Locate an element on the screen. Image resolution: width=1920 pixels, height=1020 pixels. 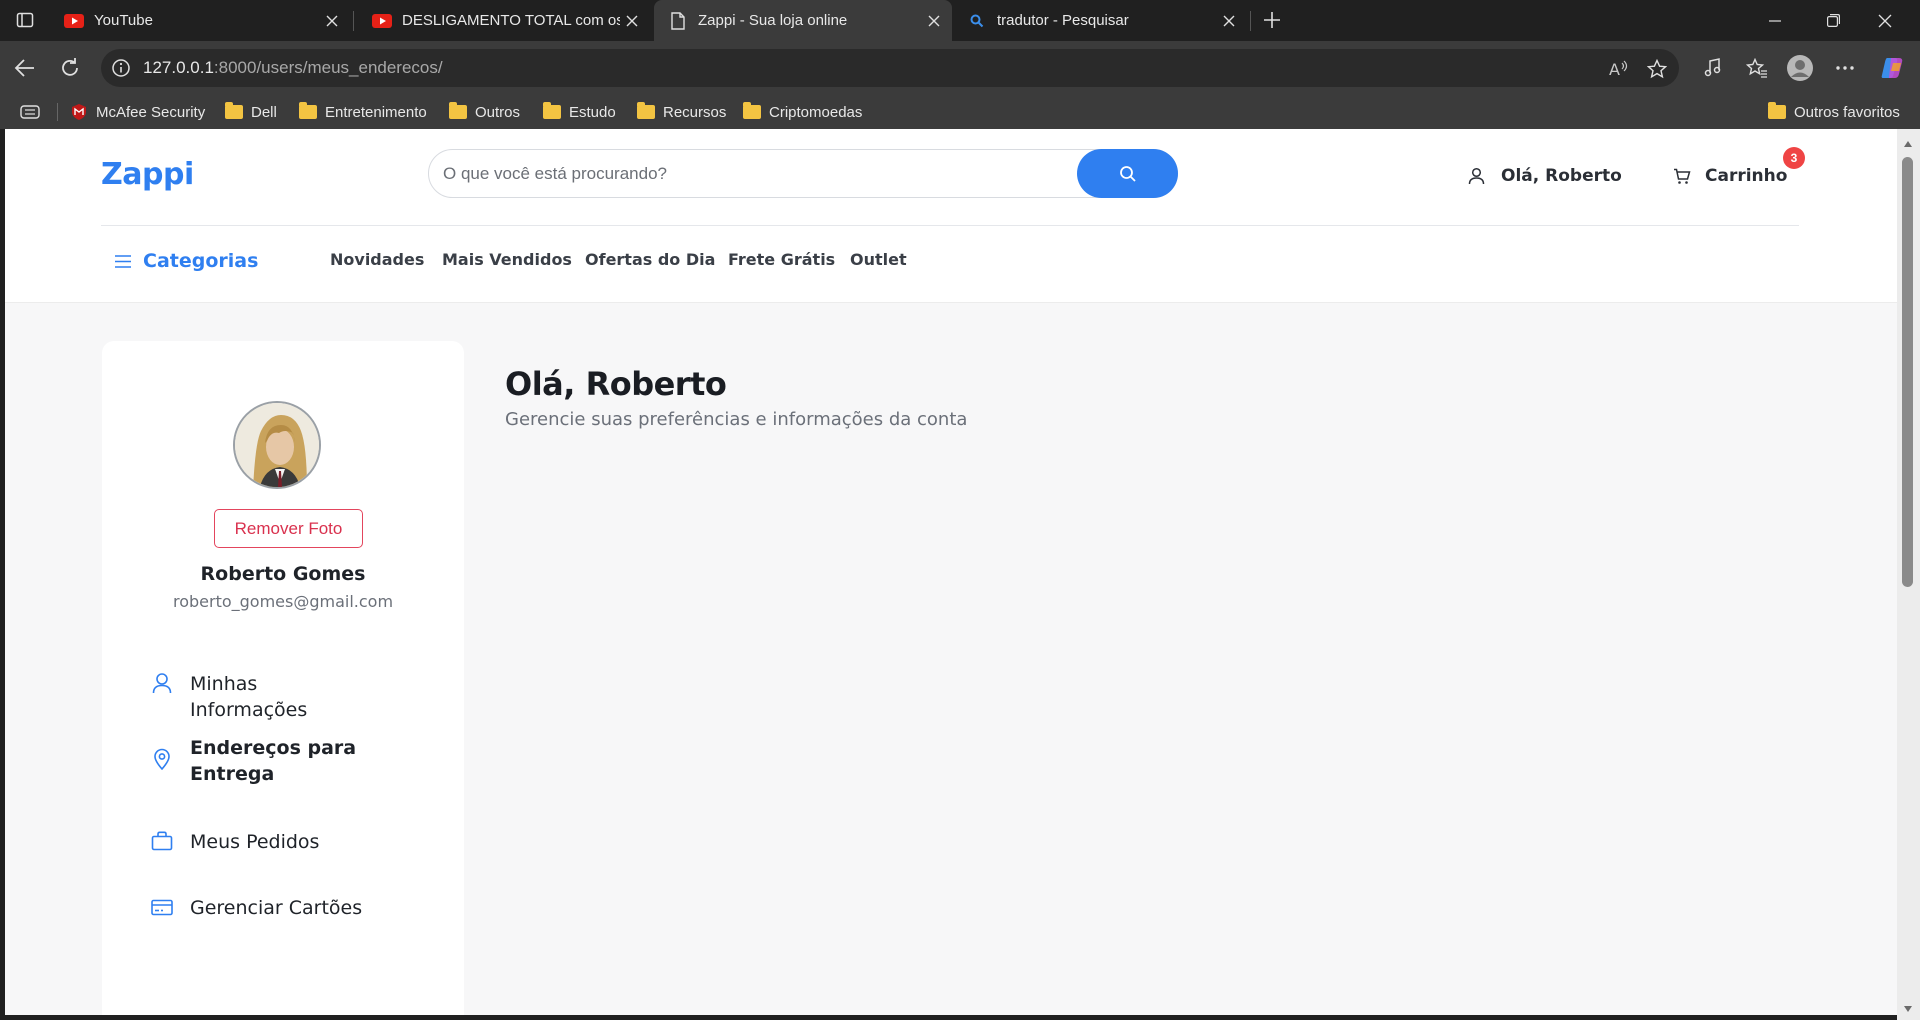
bookmark-label: Criptomoedas is located at coordinates (816, 112).